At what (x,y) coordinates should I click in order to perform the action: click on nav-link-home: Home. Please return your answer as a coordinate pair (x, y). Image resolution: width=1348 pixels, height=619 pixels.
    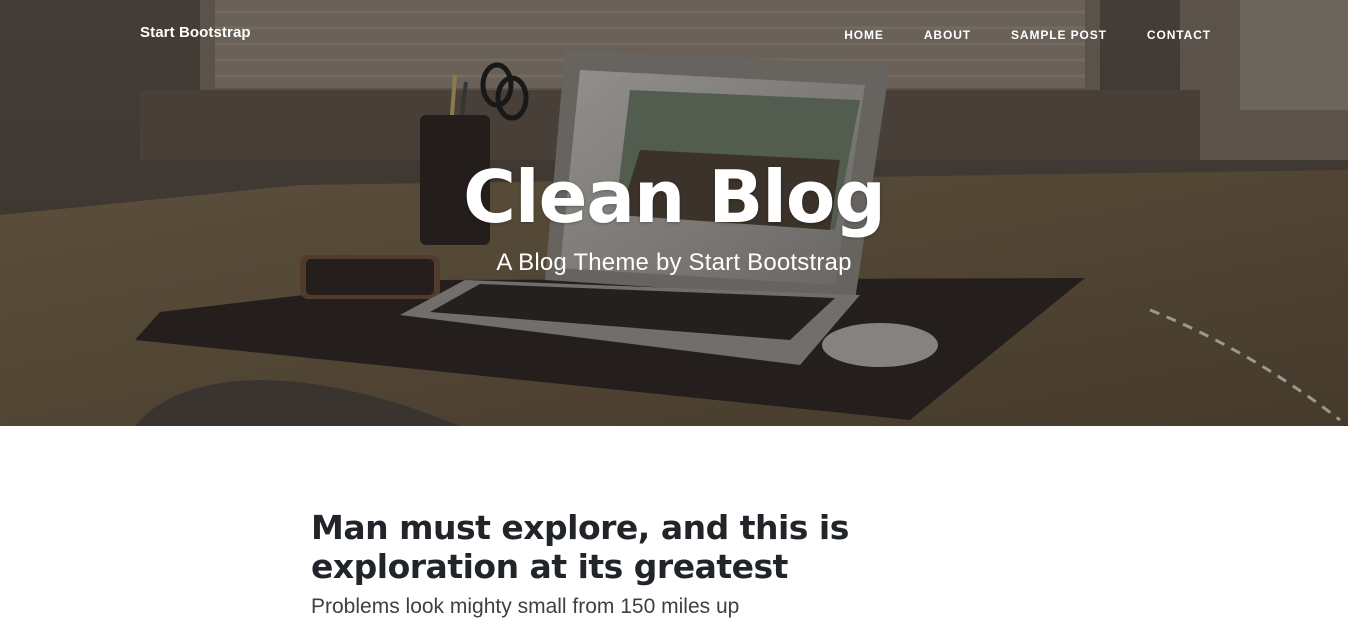
    Looking at the image, I should click on (864, 35).